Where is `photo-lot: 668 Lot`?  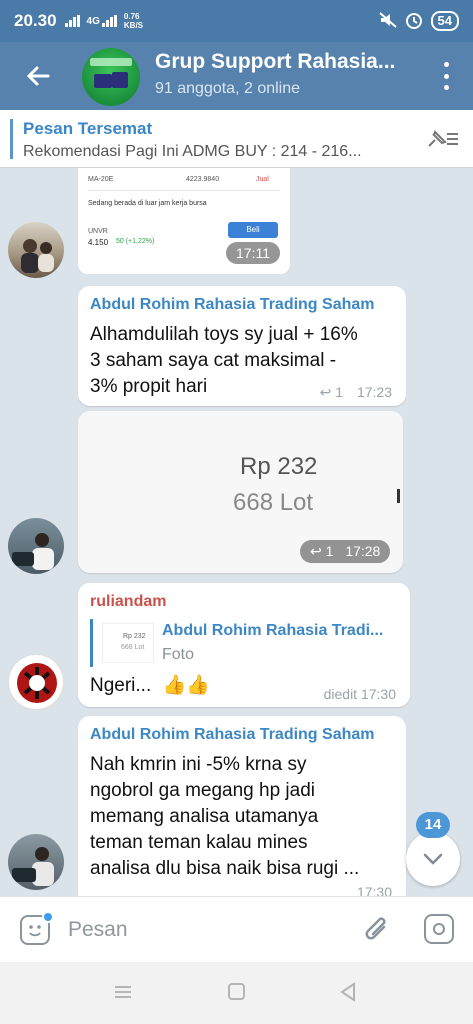 photo-lot: 668 Lot is located at coordinates (273, 502).